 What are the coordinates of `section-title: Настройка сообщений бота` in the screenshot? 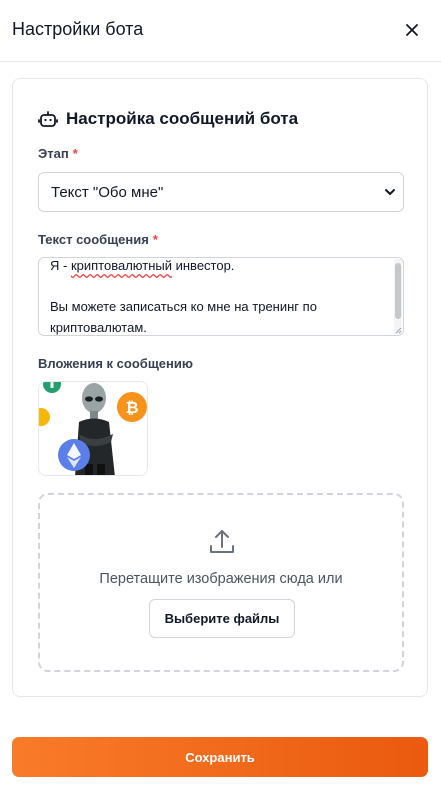 It's located at (182, 118).